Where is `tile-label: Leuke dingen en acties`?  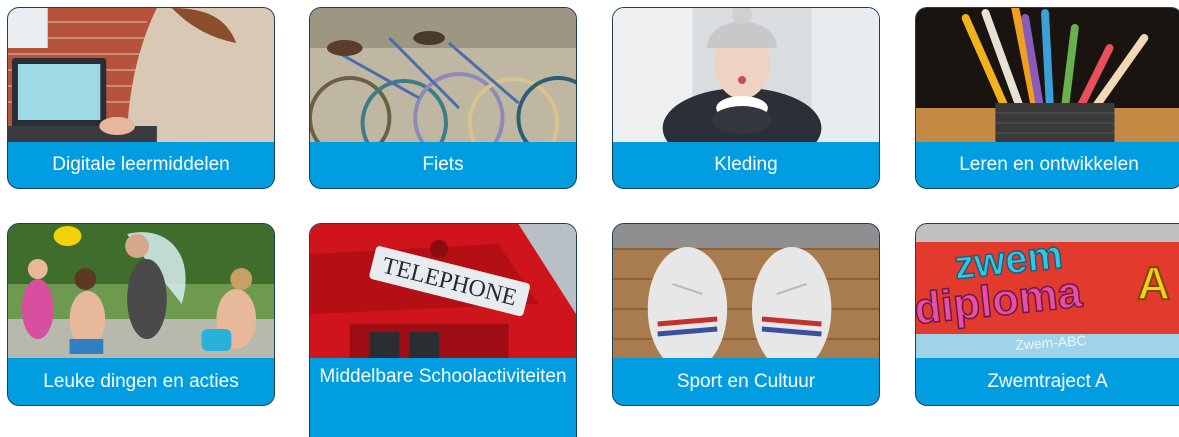 tile-label: Leuke dingen en acties is located at coordinates (141, 381).